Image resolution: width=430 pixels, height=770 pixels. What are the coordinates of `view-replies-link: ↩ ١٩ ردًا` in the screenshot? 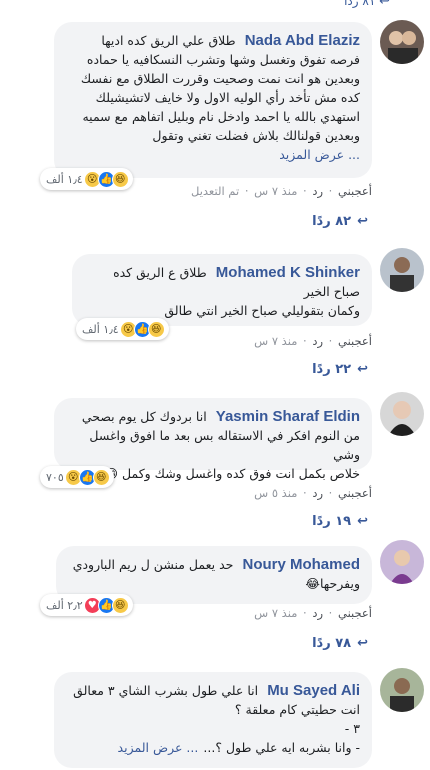 It's located at (340, 521).